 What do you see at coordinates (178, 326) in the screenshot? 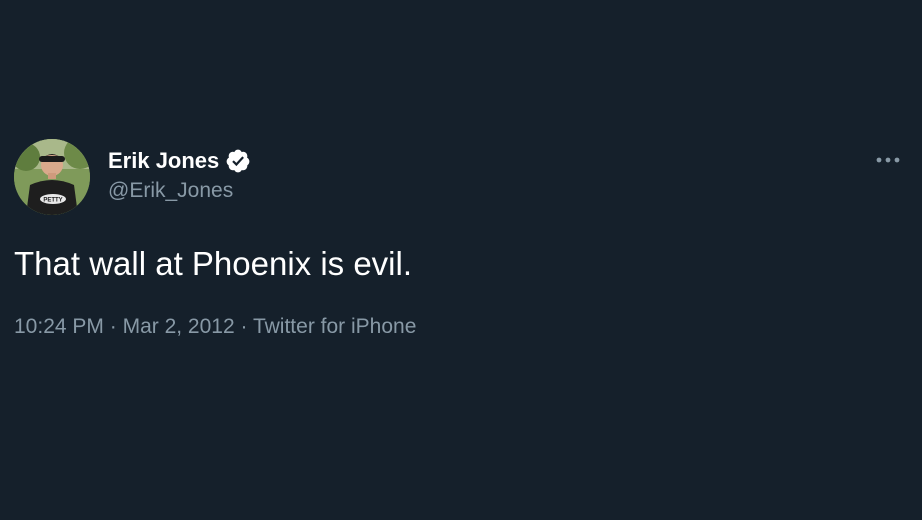
I see `tweet-date: Mar 2, 2012` at bounding box center [178, 326].